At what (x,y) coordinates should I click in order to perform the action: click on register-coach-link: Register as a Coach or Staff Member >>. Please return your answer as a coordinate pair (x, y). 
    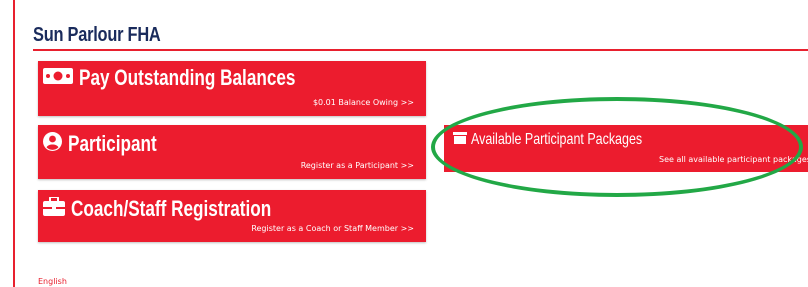
    Looking at the image, I should click on (332, 228).